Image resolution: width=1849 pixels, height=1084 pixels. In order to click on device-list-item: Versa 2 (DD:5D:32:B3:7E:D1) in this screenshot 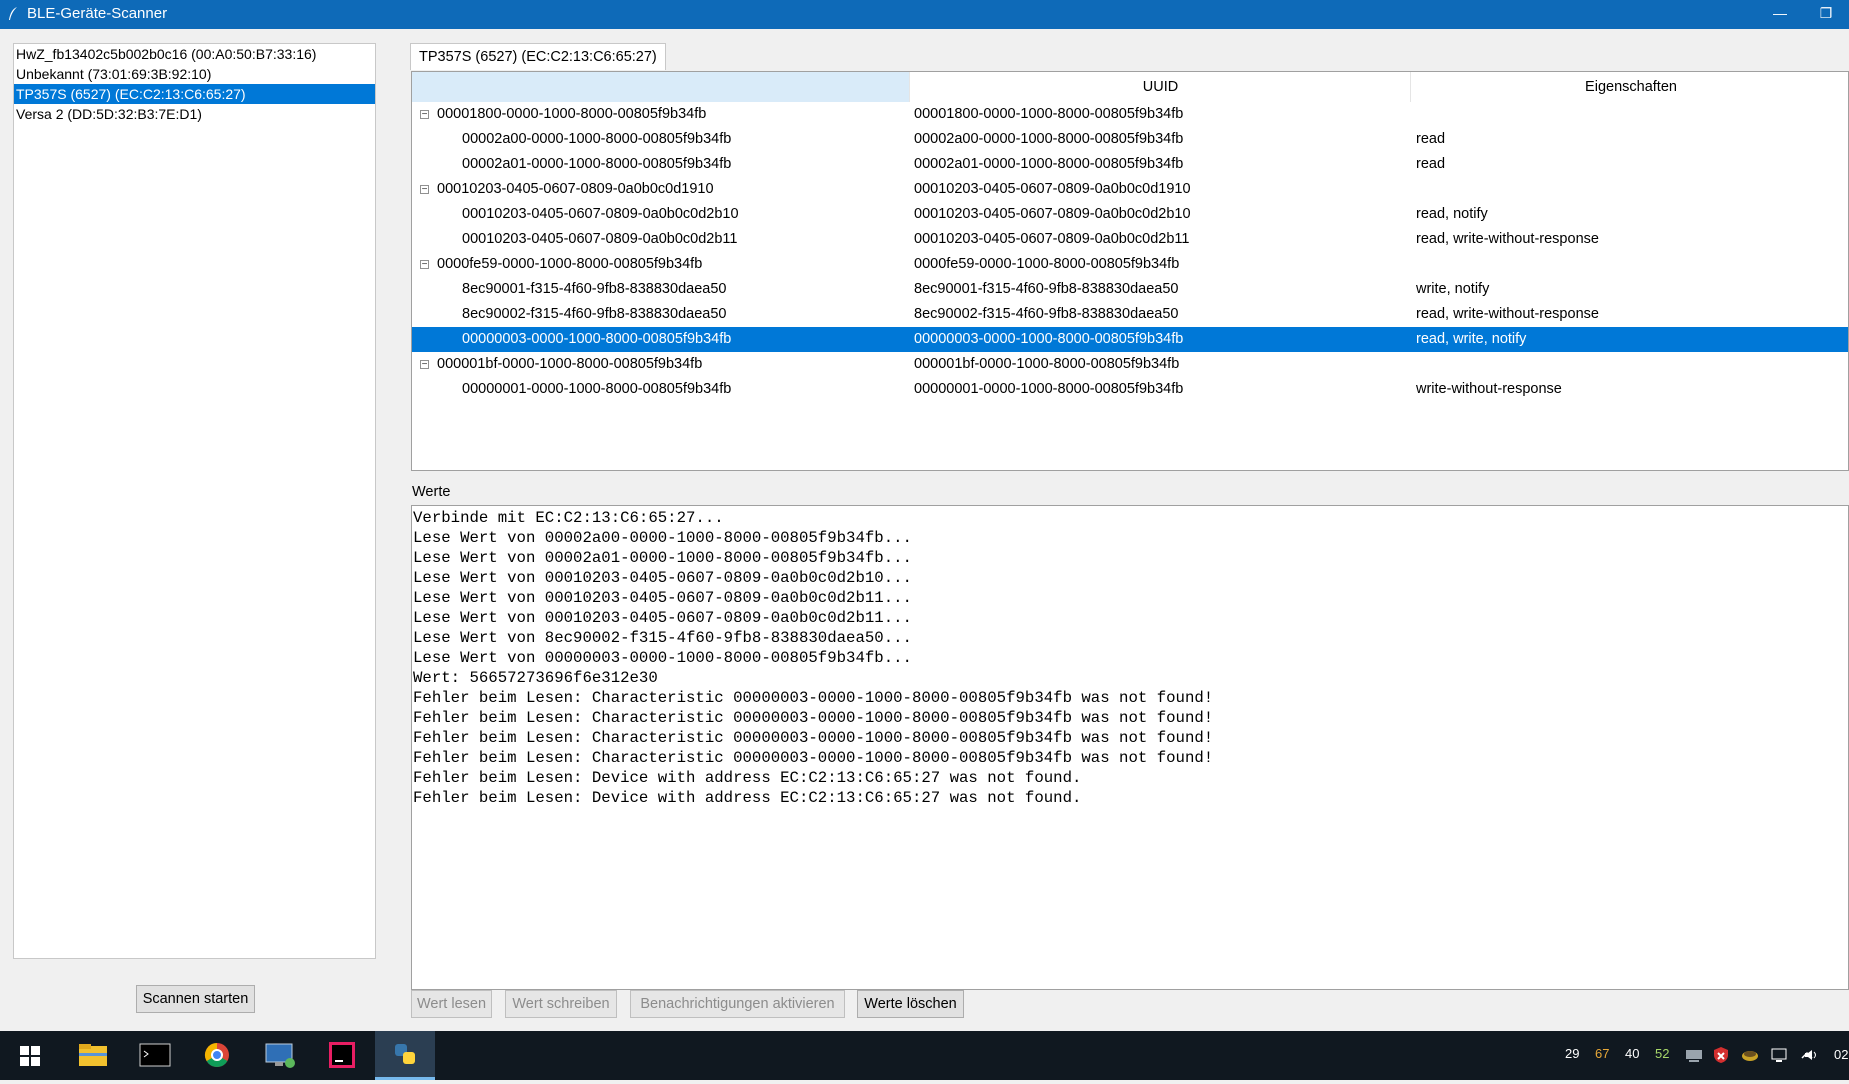, I will do `click(194, 114)`.